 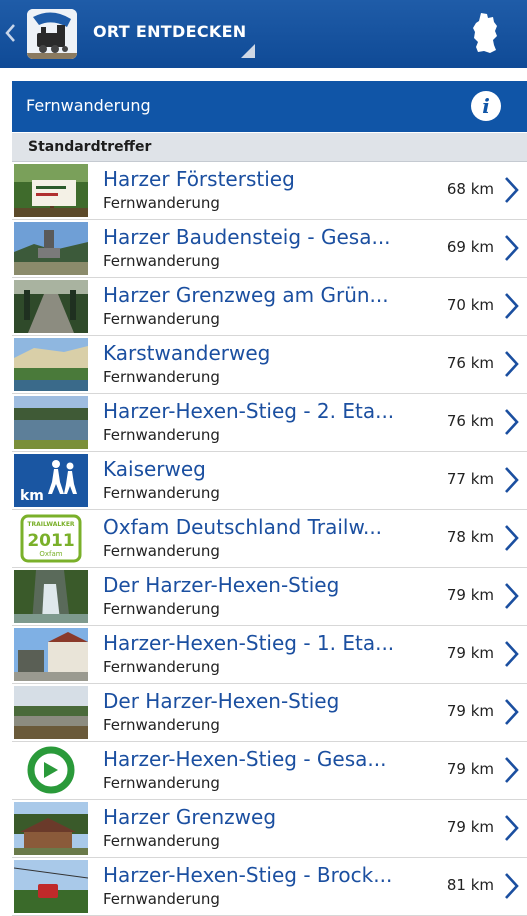 I want to click on germany-map-icon, so click(x=485, y=33).